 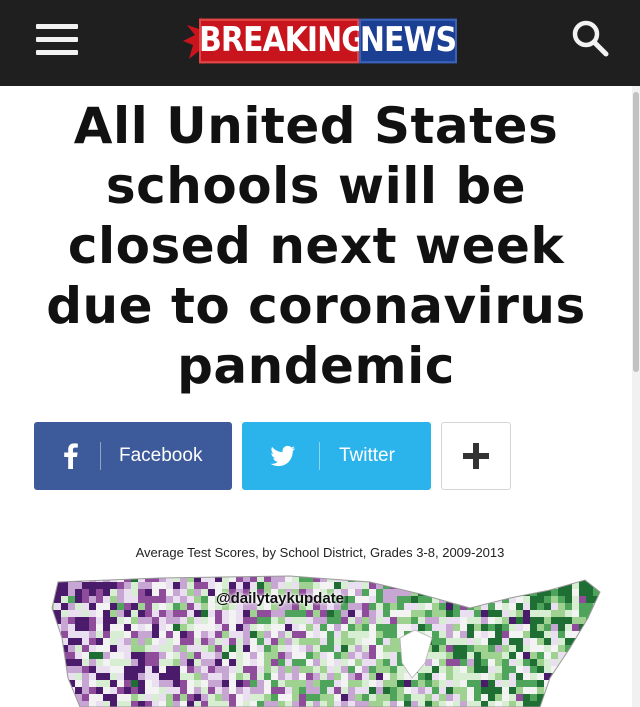 I want to click on breaking-news-logo: BREAKING NEWS, so click(x=320, y=41).